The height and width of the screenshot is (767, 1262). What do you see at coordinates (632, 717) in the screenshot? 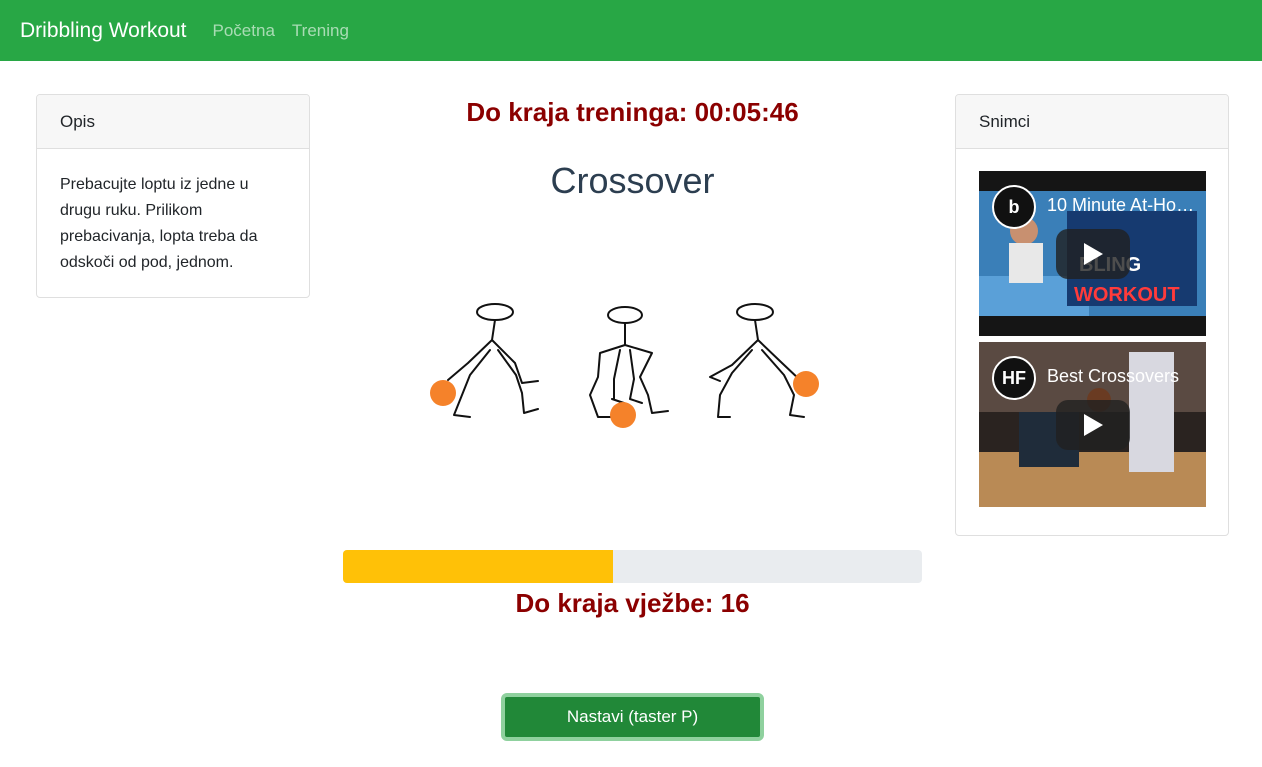
I see `continue-button: Nastavi (taster P)` at bounding box center [632, 717].